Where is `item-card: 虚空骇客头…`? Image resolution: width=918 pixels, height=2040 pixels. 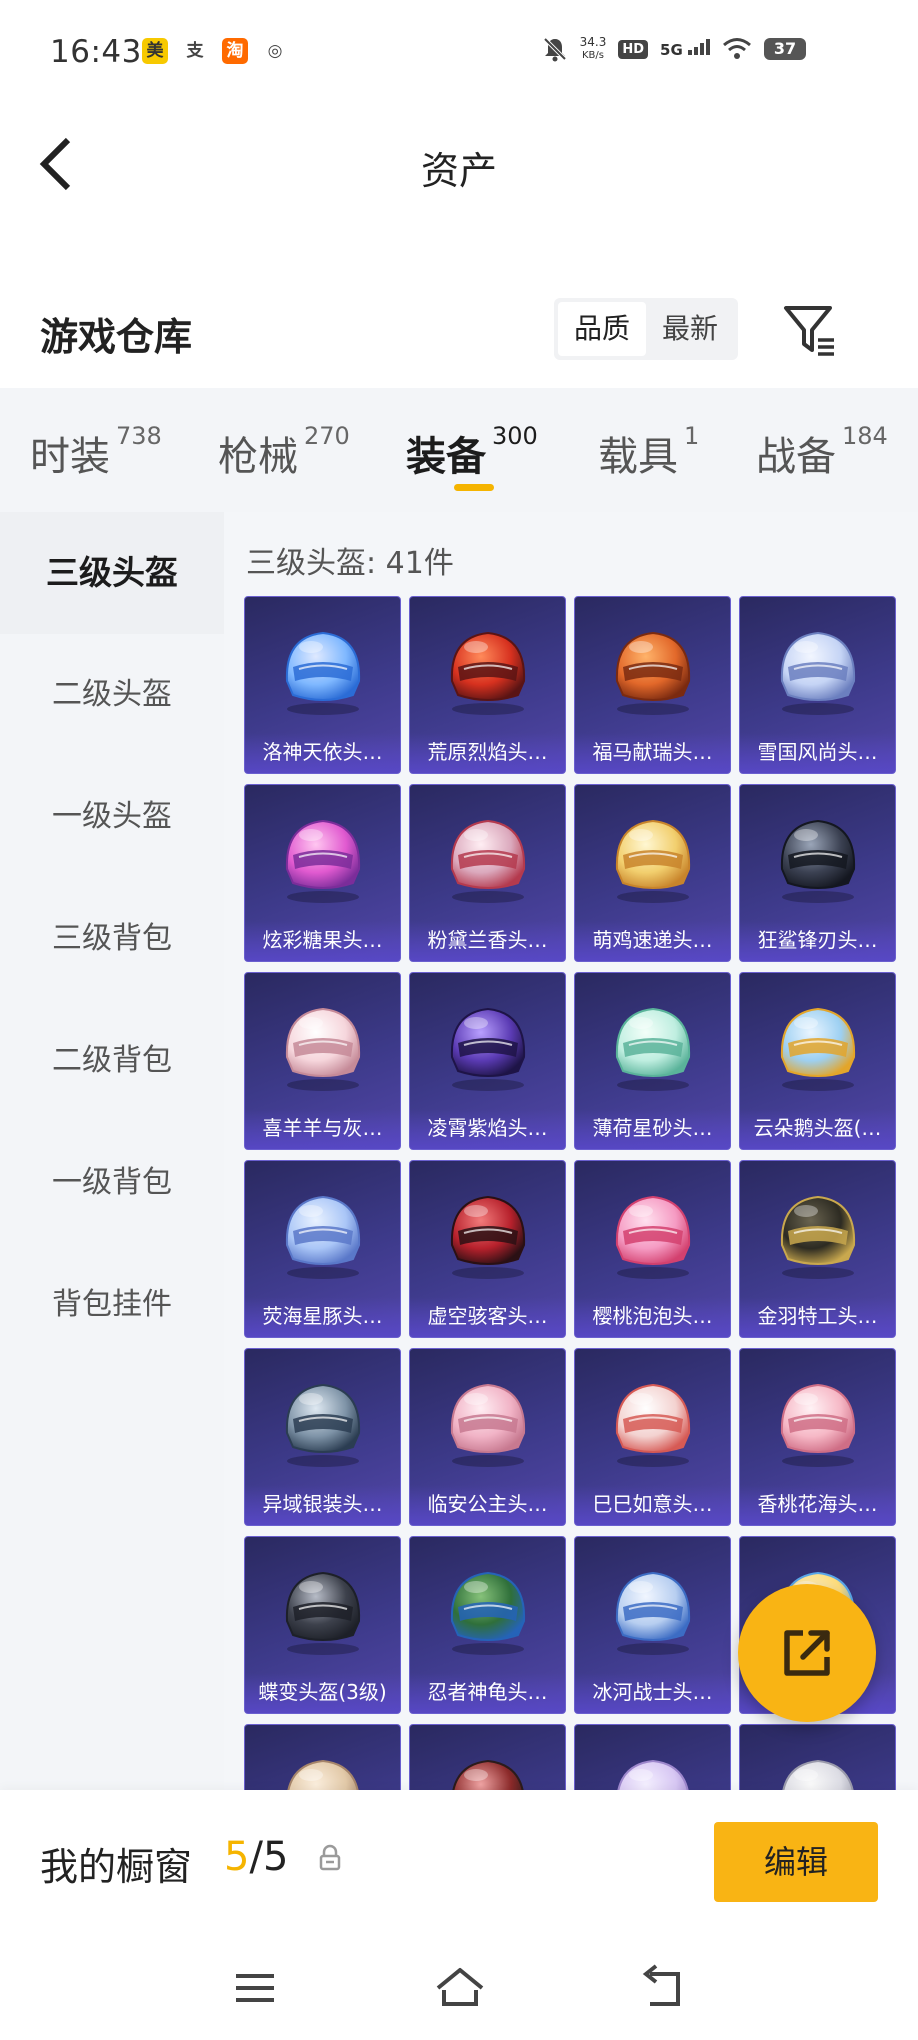
item-card: 虚空骇客头… is located at coordinates (487, 1249).